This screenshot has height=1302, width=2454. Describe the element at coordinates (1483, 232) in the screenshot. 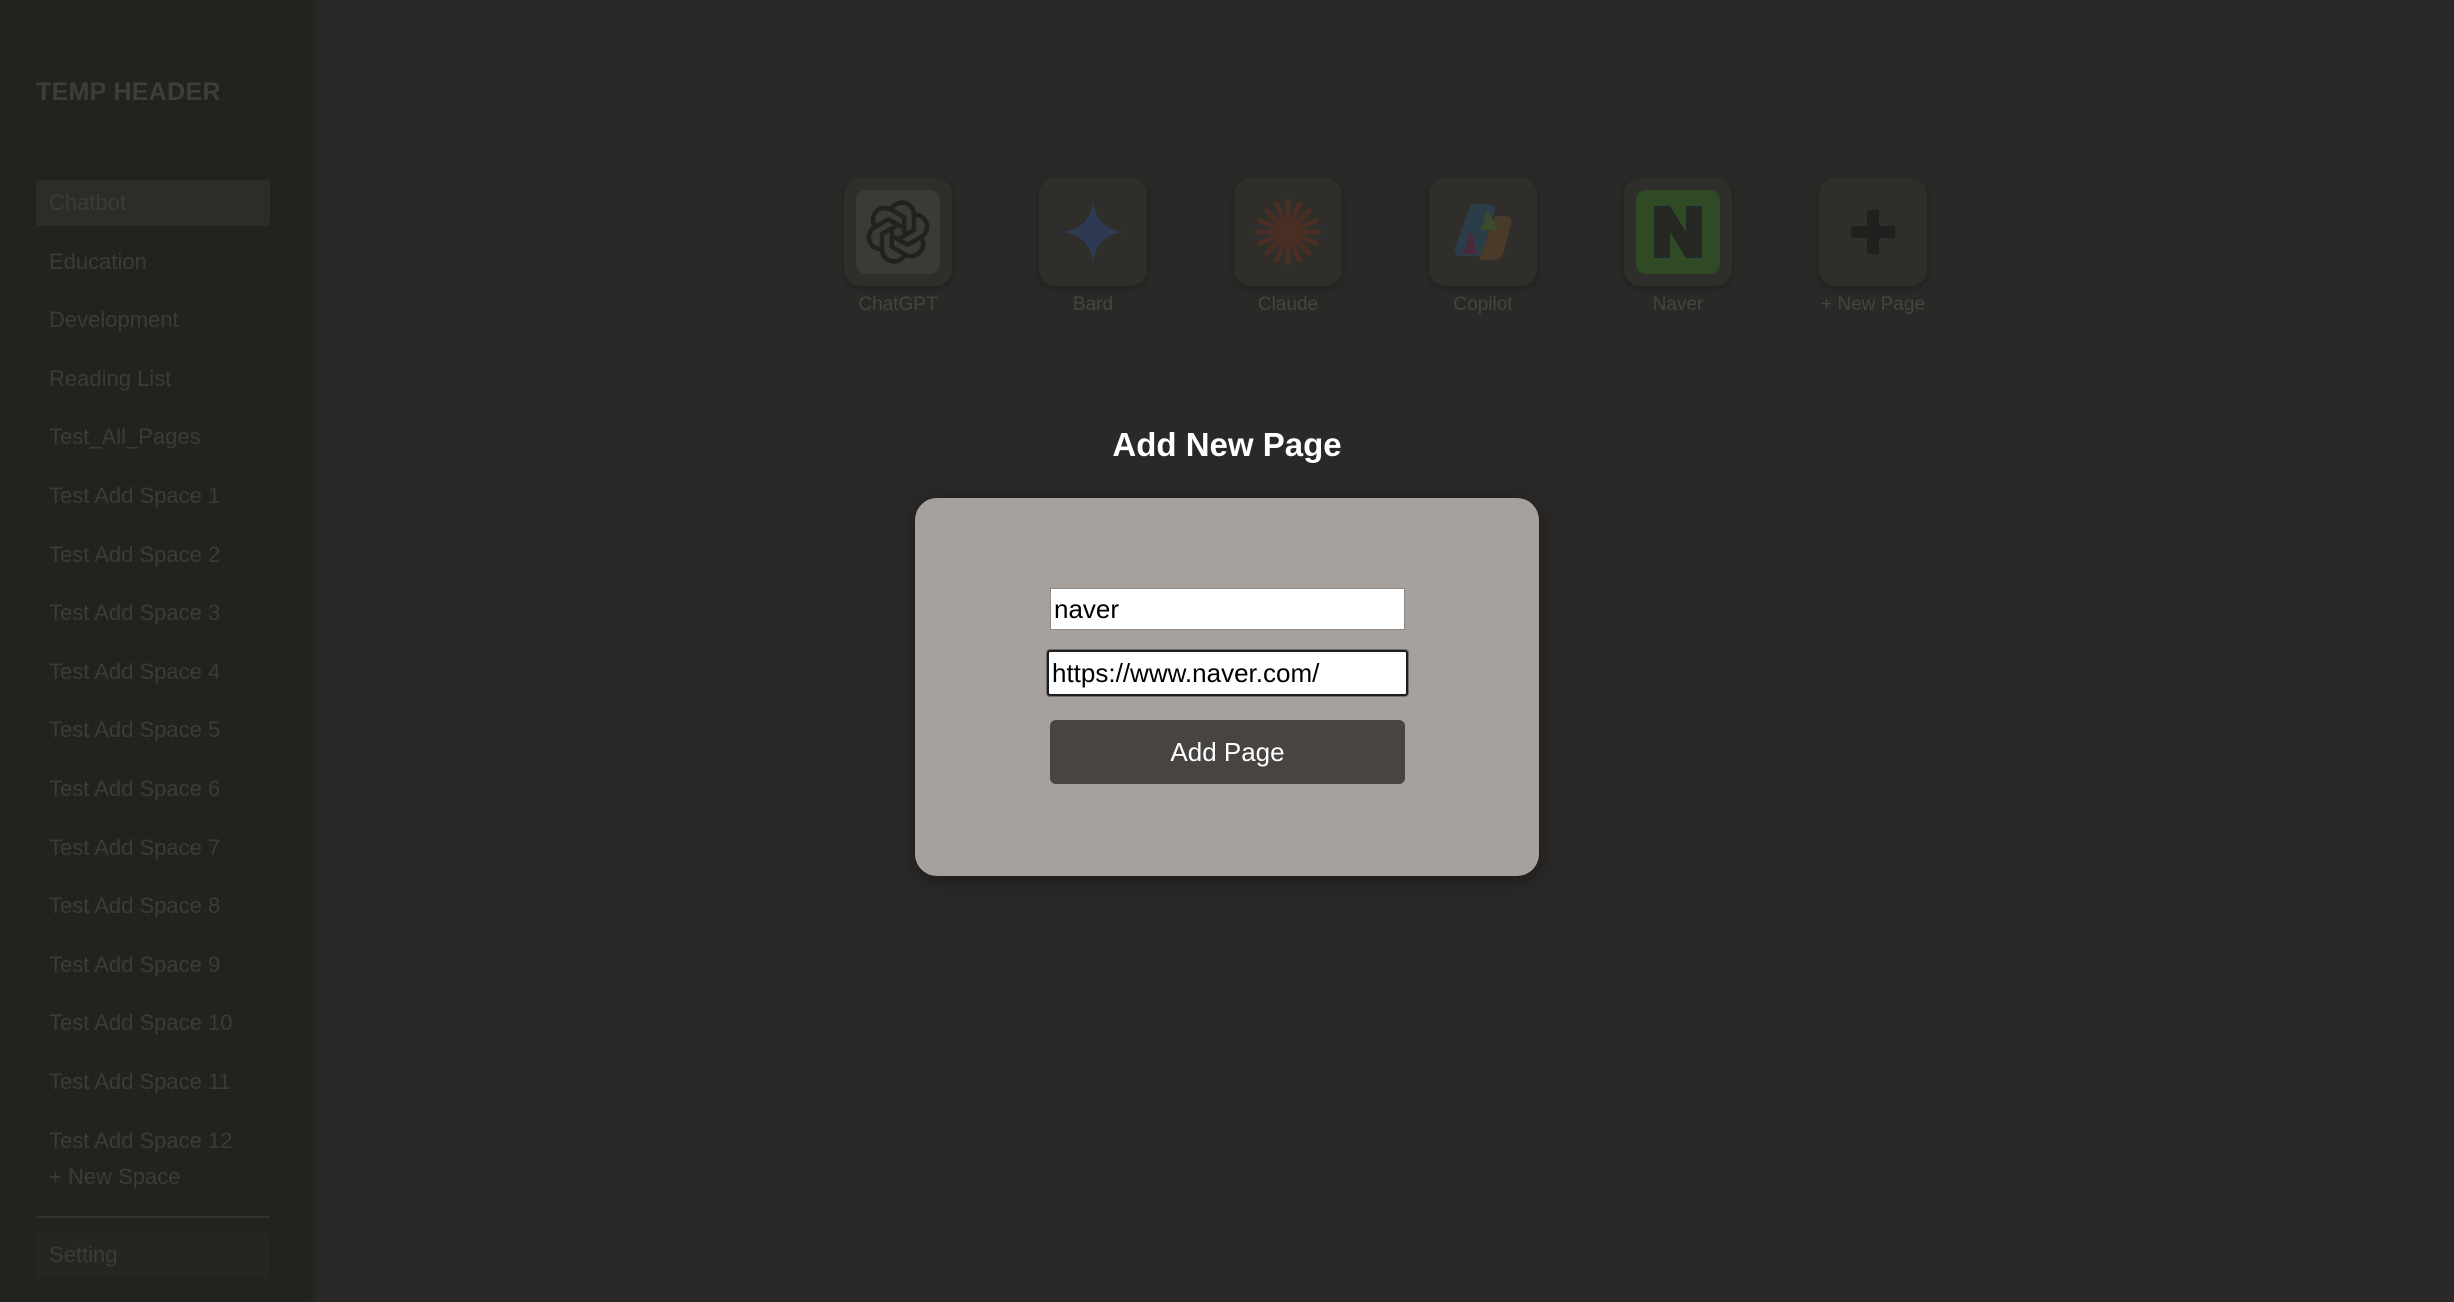

I see `copilot-logo-icon` at that location.